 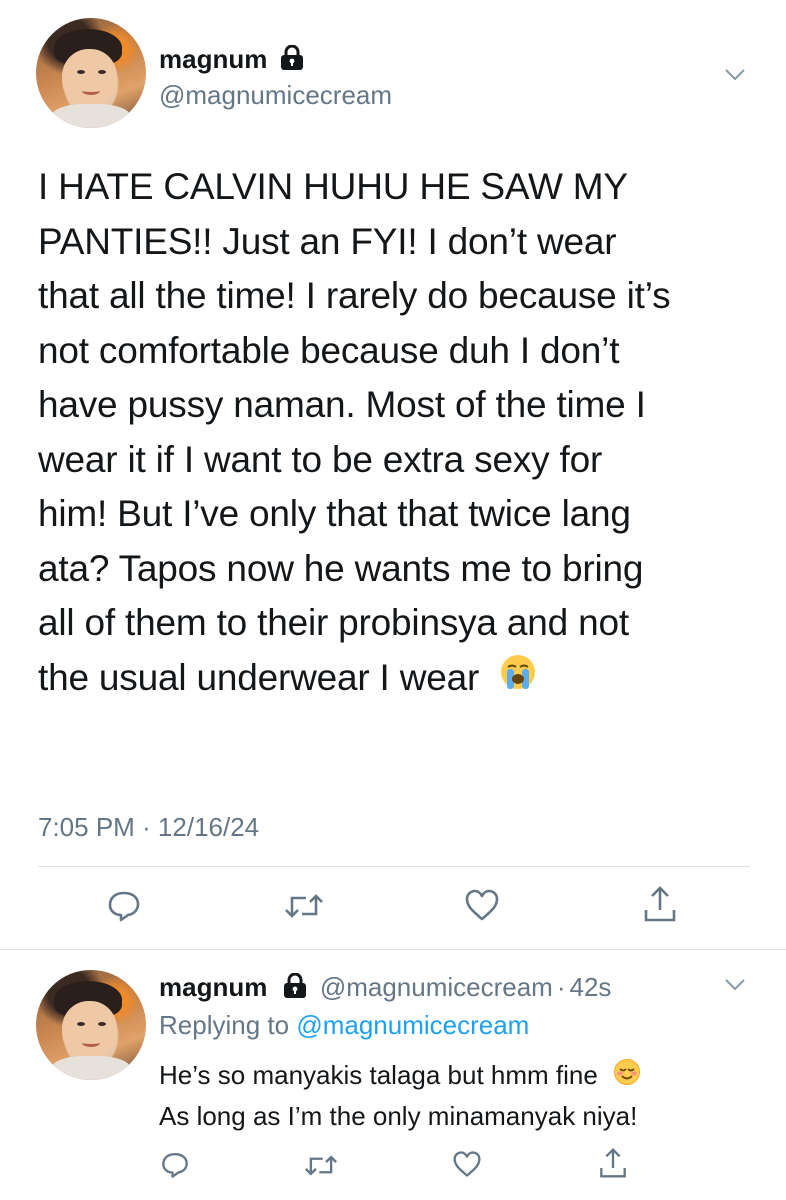 I want to click on tweet-text-line: not comfortable because duh I don’t, so click(x=329, y=350).